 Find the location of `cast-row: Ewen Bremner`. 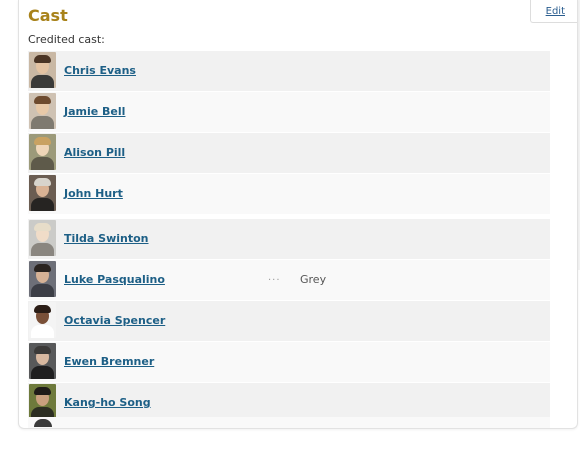

cast-row: Ewen Bremner is located at coordinates (289, 362).